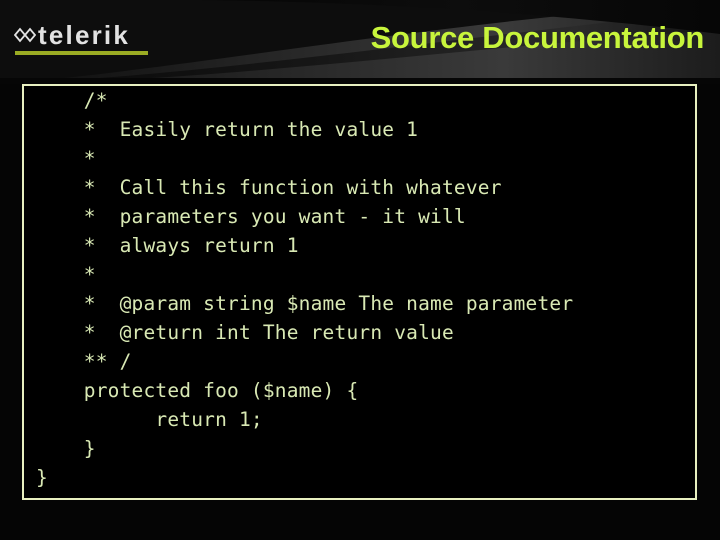 The image size is (720, 540). Describe the element at coordinates (269, 187) in the screenshot. I see `code-line: * Call this function with whatever` at that location.